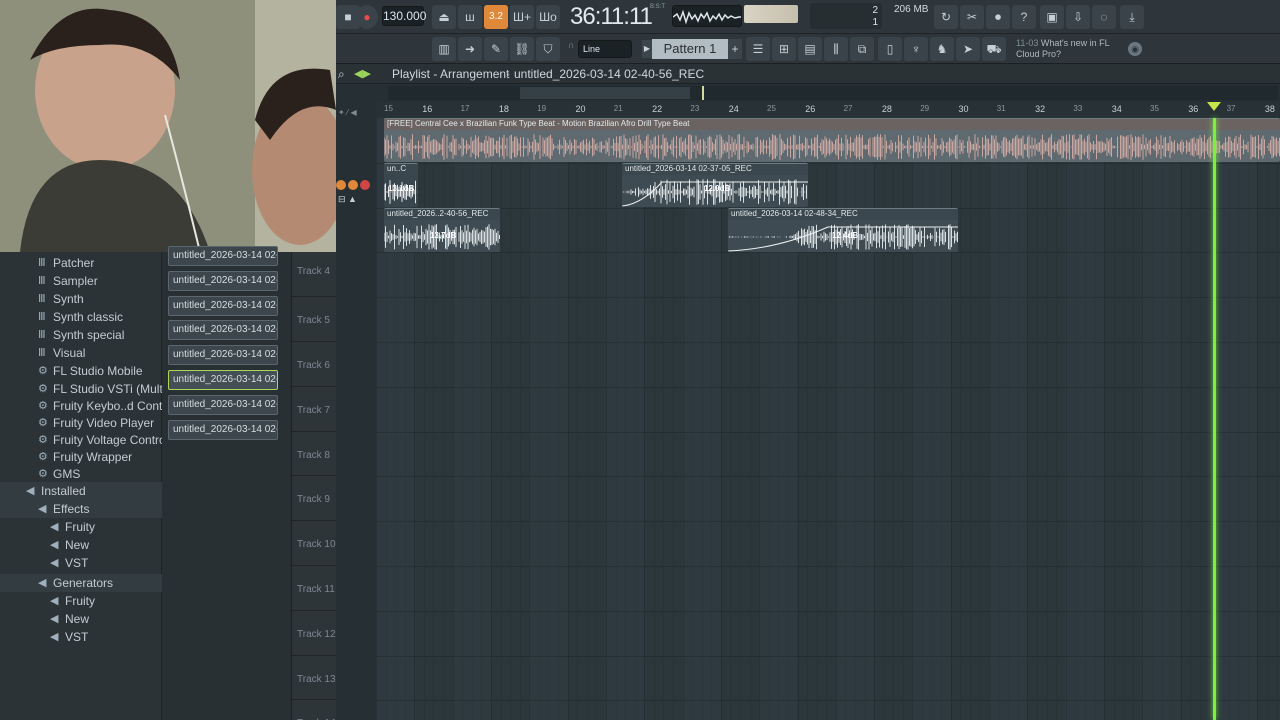 Image resolution: width=1280 pixels, height=720 pixels. I want to click on countdown-icon: 3.2, so click(496, 17).